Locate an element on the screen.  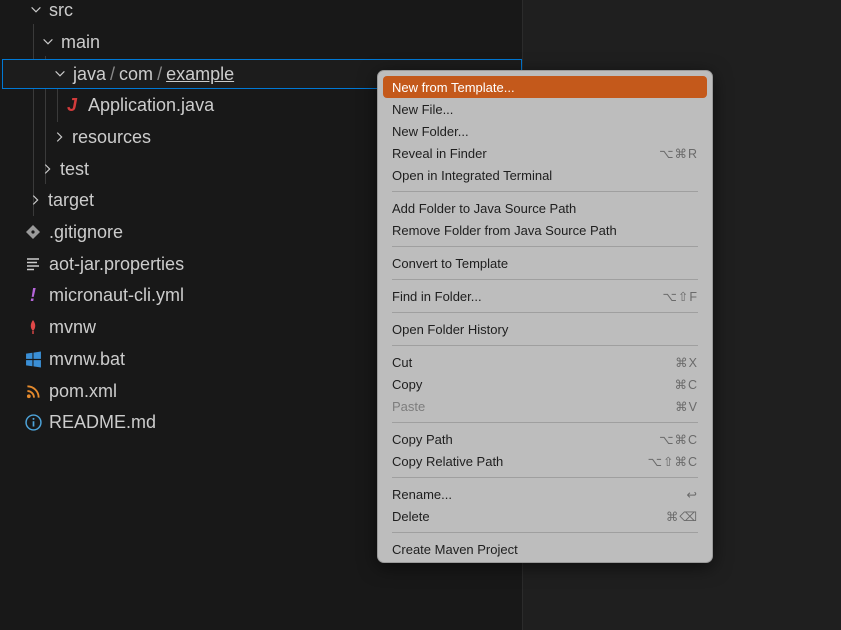
menu-item-remove-java-source-path: Remove Folder from Java Source Path is located at coordinates (545, 230).